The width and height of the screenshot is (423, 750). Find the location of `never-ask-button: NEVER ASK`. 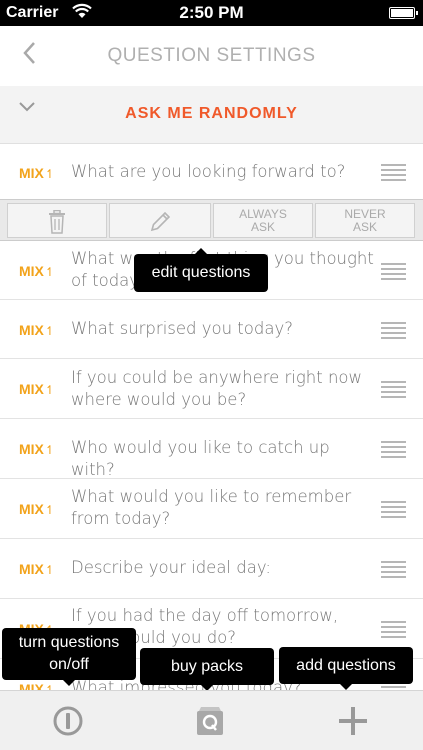

never-ask-button: NEVER ASK is located at coordinates (365, 220).